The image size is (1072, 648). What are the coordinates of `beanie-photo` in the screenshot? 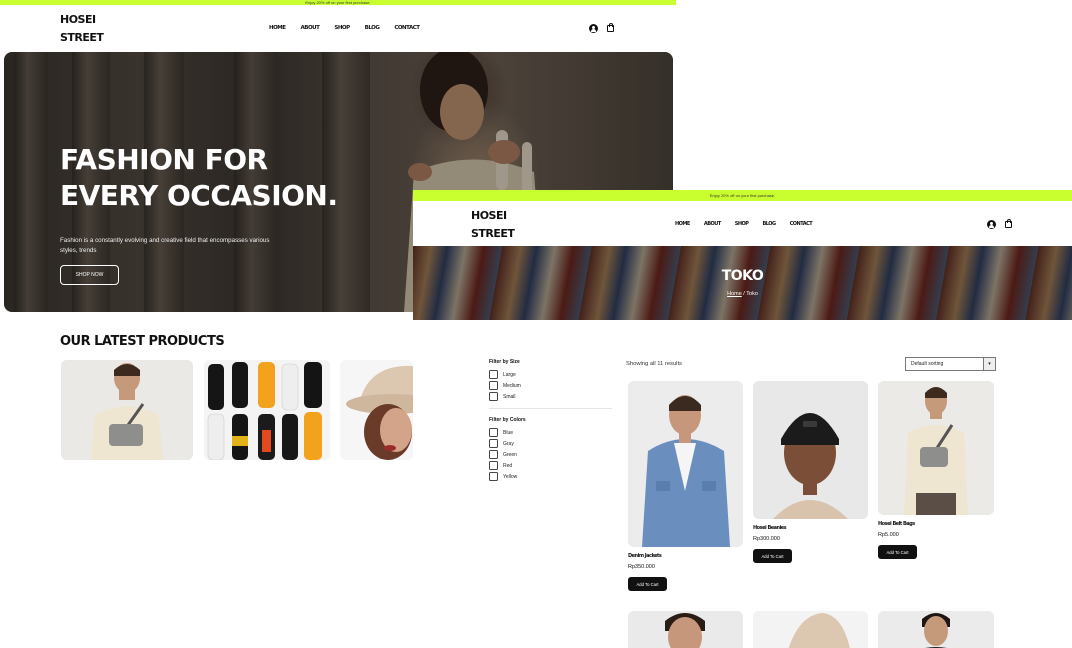 It's located at (810, 450).